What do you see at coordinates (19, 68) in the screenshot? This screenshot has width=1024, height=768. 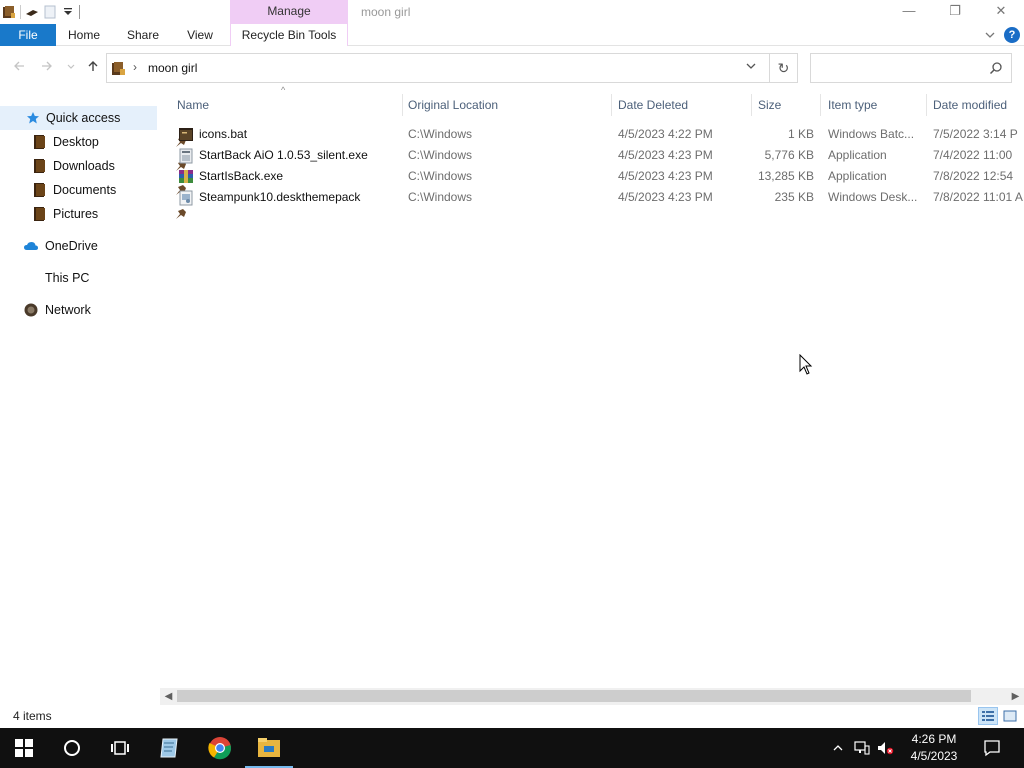 I see `back-button` at bounding box center [19, 68].